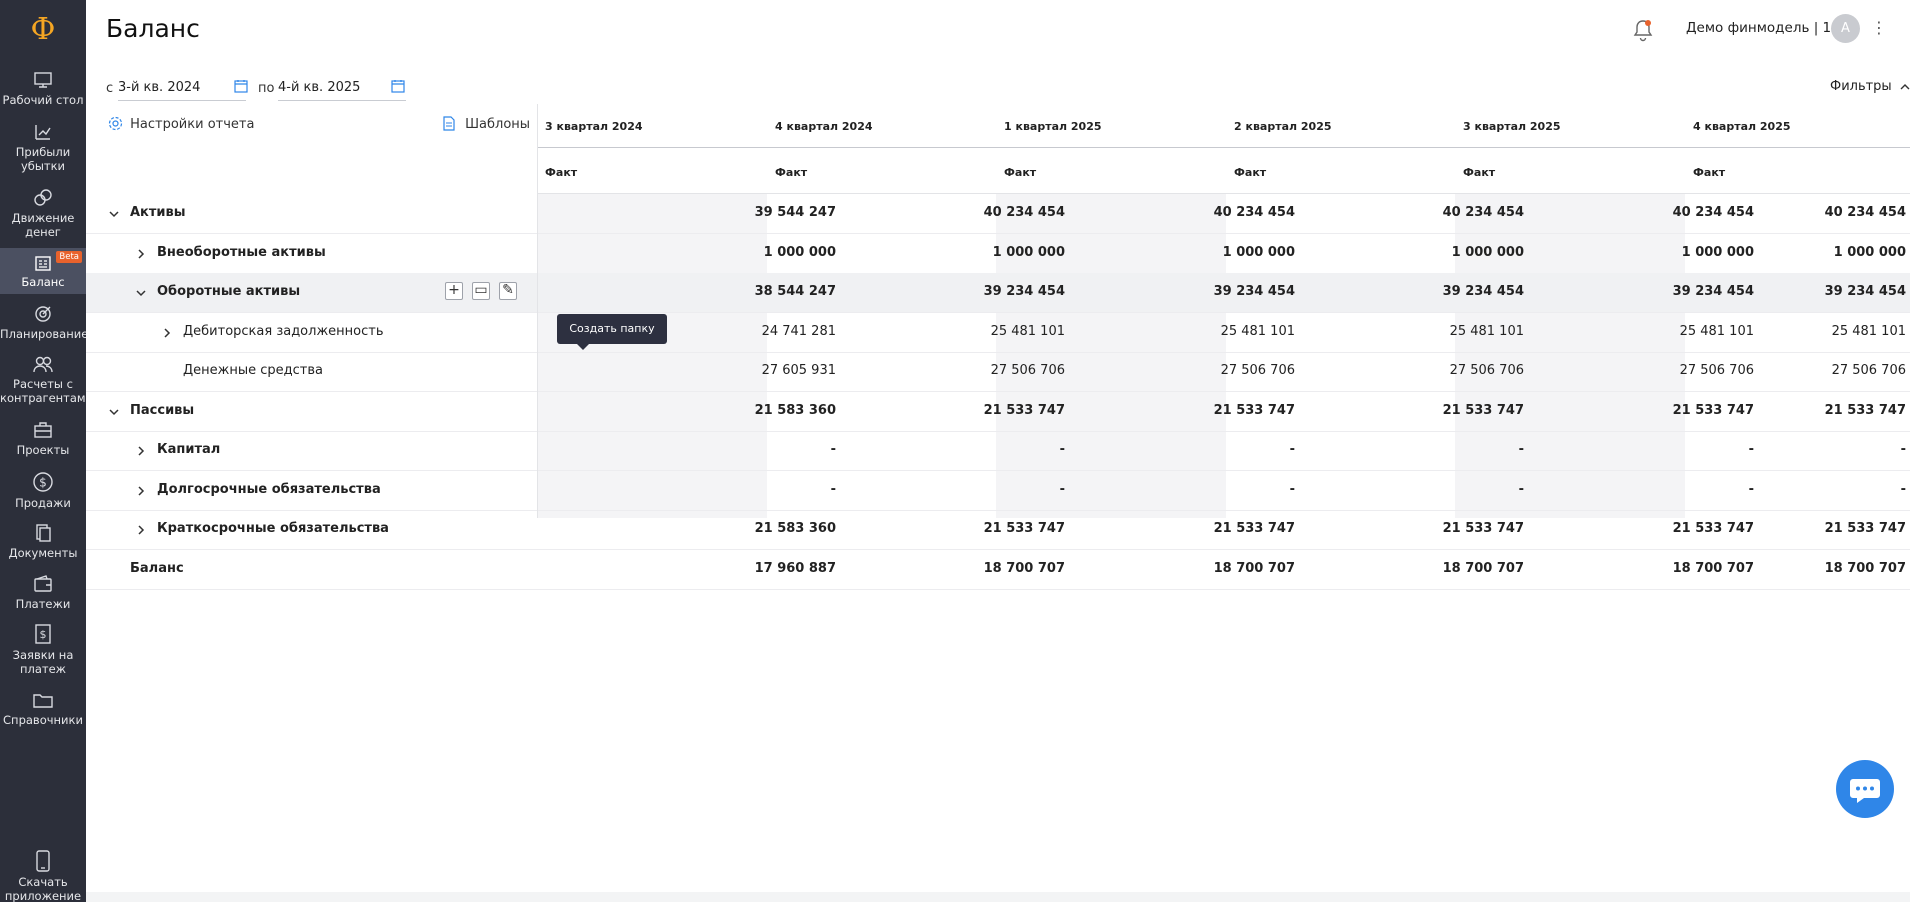  What do you see at coordinates (1845, 28) in the screenshot?
I see `avatar: А` at bounding box center [1845, 28].